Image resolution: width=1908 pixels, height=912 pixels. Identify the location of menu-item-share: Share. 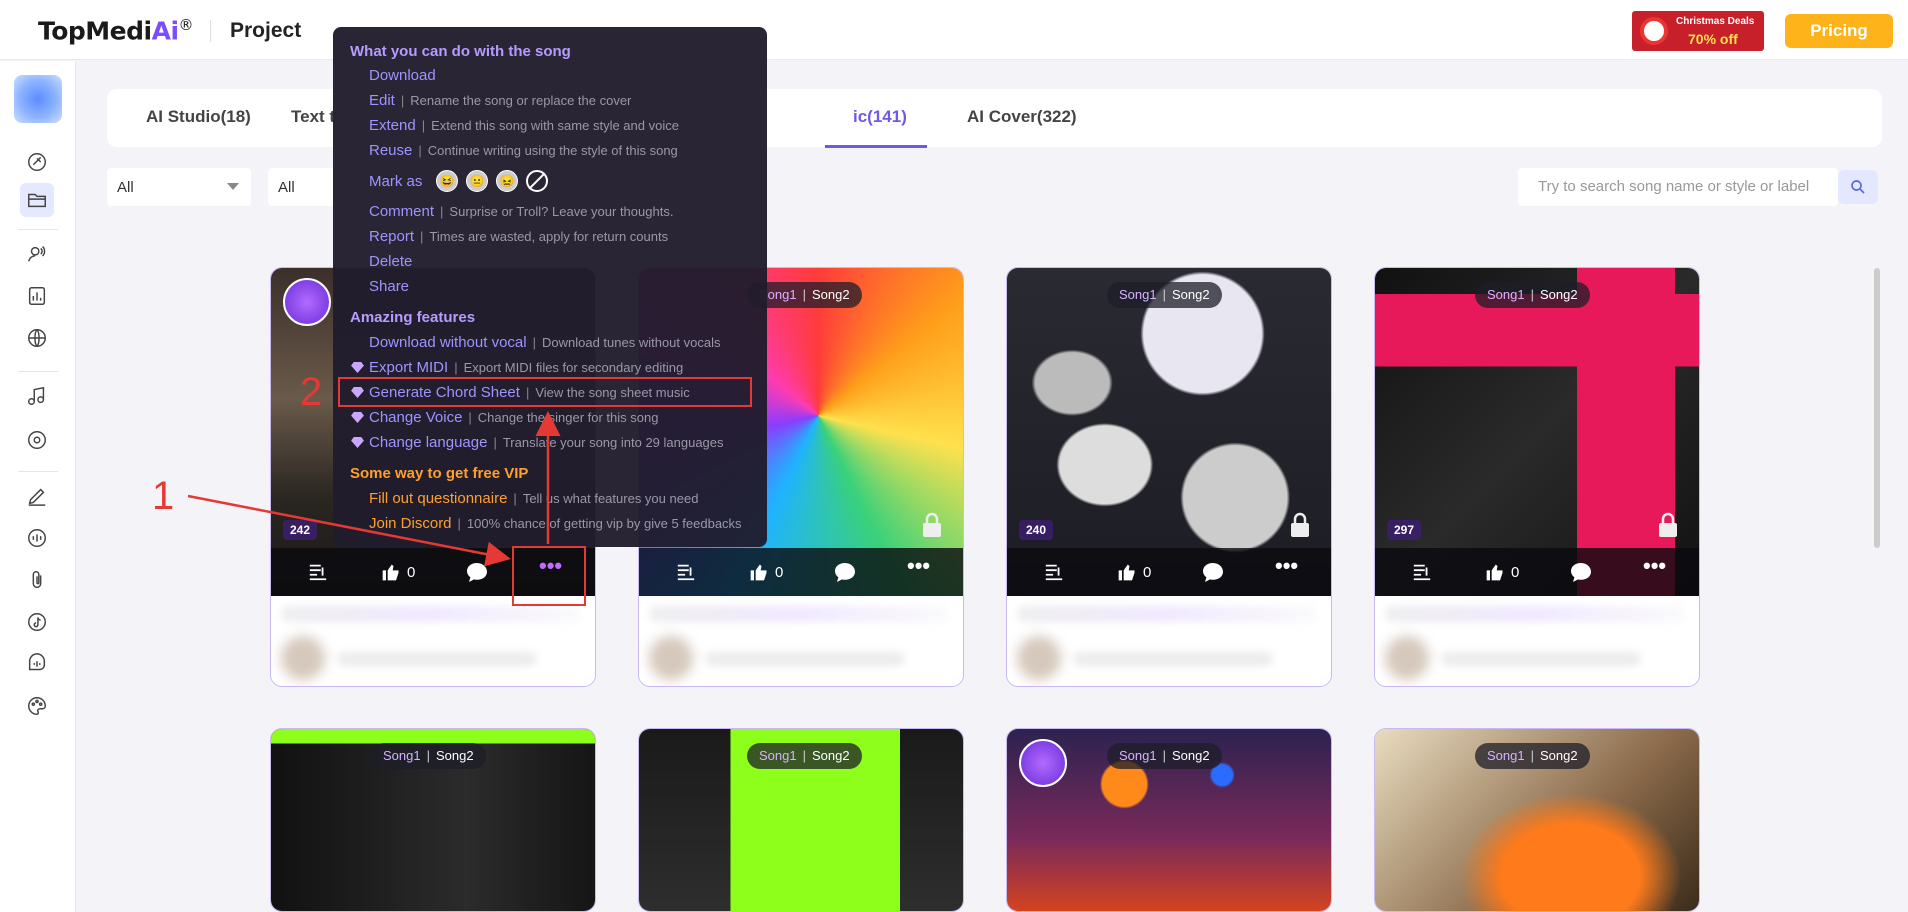
(389, 286).